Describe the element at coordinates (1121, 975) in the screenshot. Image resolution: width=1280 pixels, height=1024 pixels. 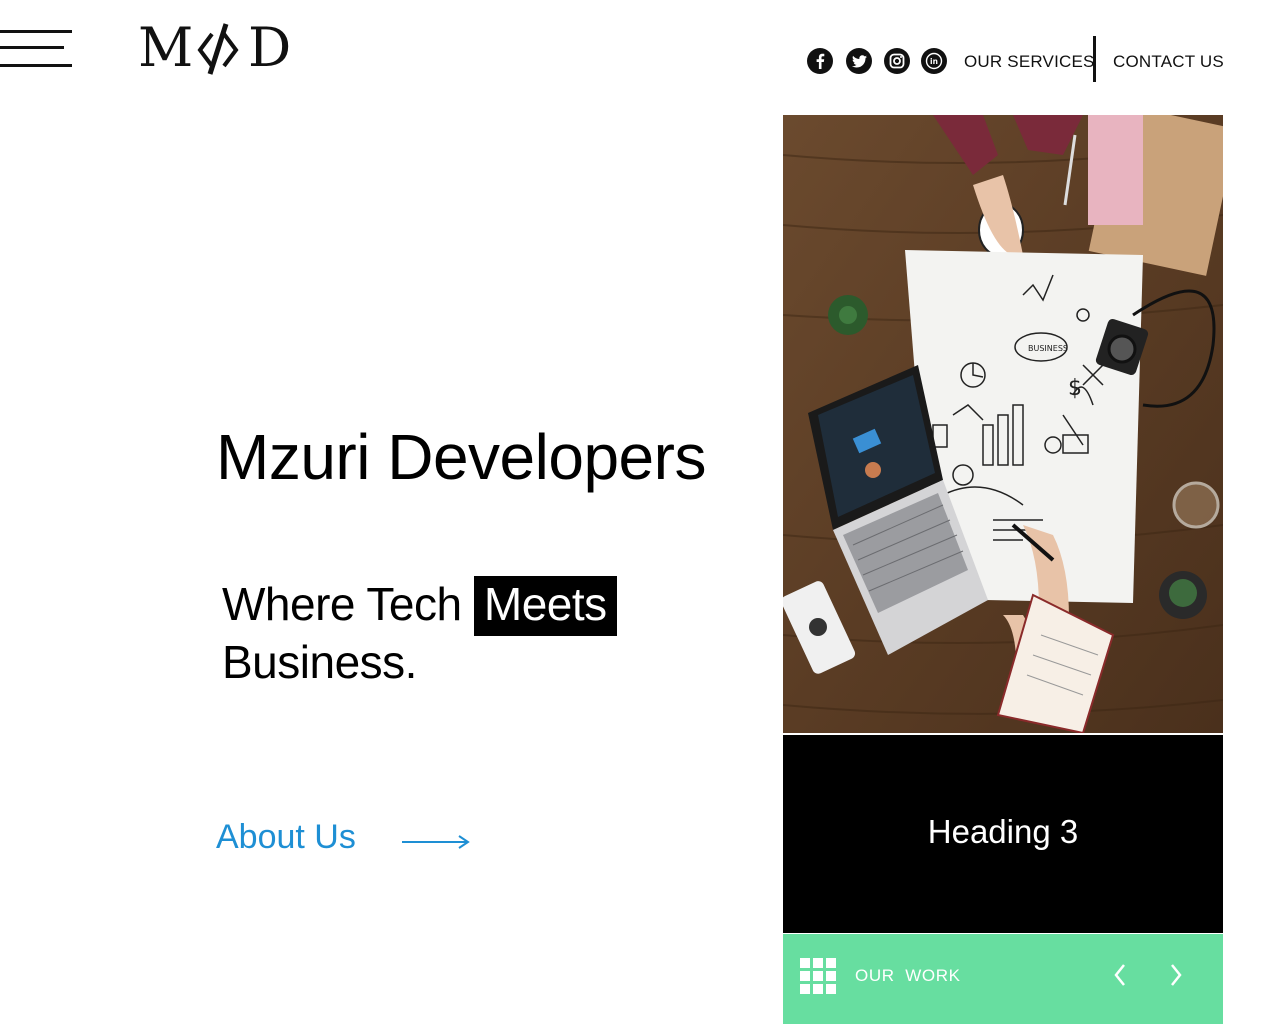
I see `chevron-left-icon` at that location.